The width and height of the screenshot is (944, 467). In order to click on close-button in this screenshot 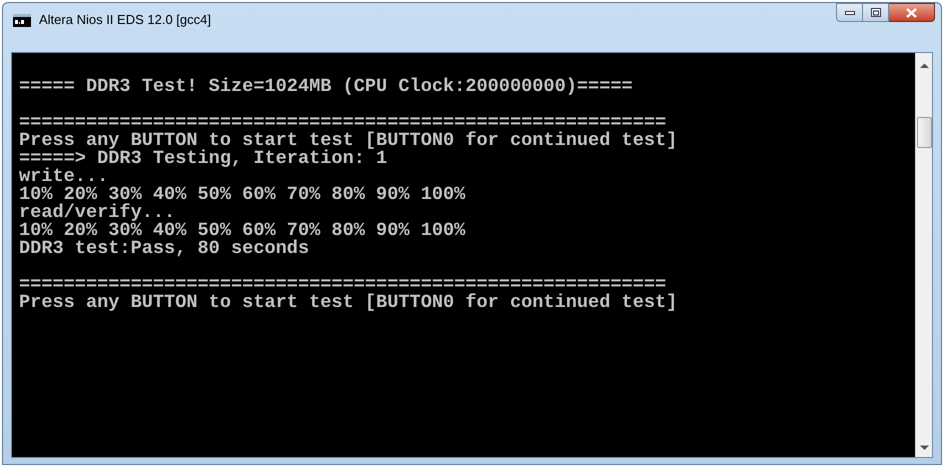, I will do `click(912, 12)`.